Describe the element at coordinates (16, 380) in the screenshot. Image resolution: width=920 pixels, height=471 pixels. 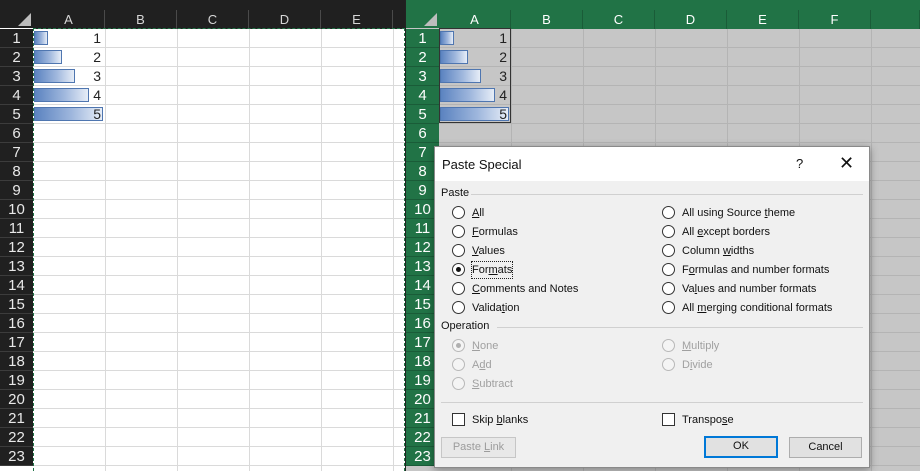
I see `row-header-19: 19` at that location.